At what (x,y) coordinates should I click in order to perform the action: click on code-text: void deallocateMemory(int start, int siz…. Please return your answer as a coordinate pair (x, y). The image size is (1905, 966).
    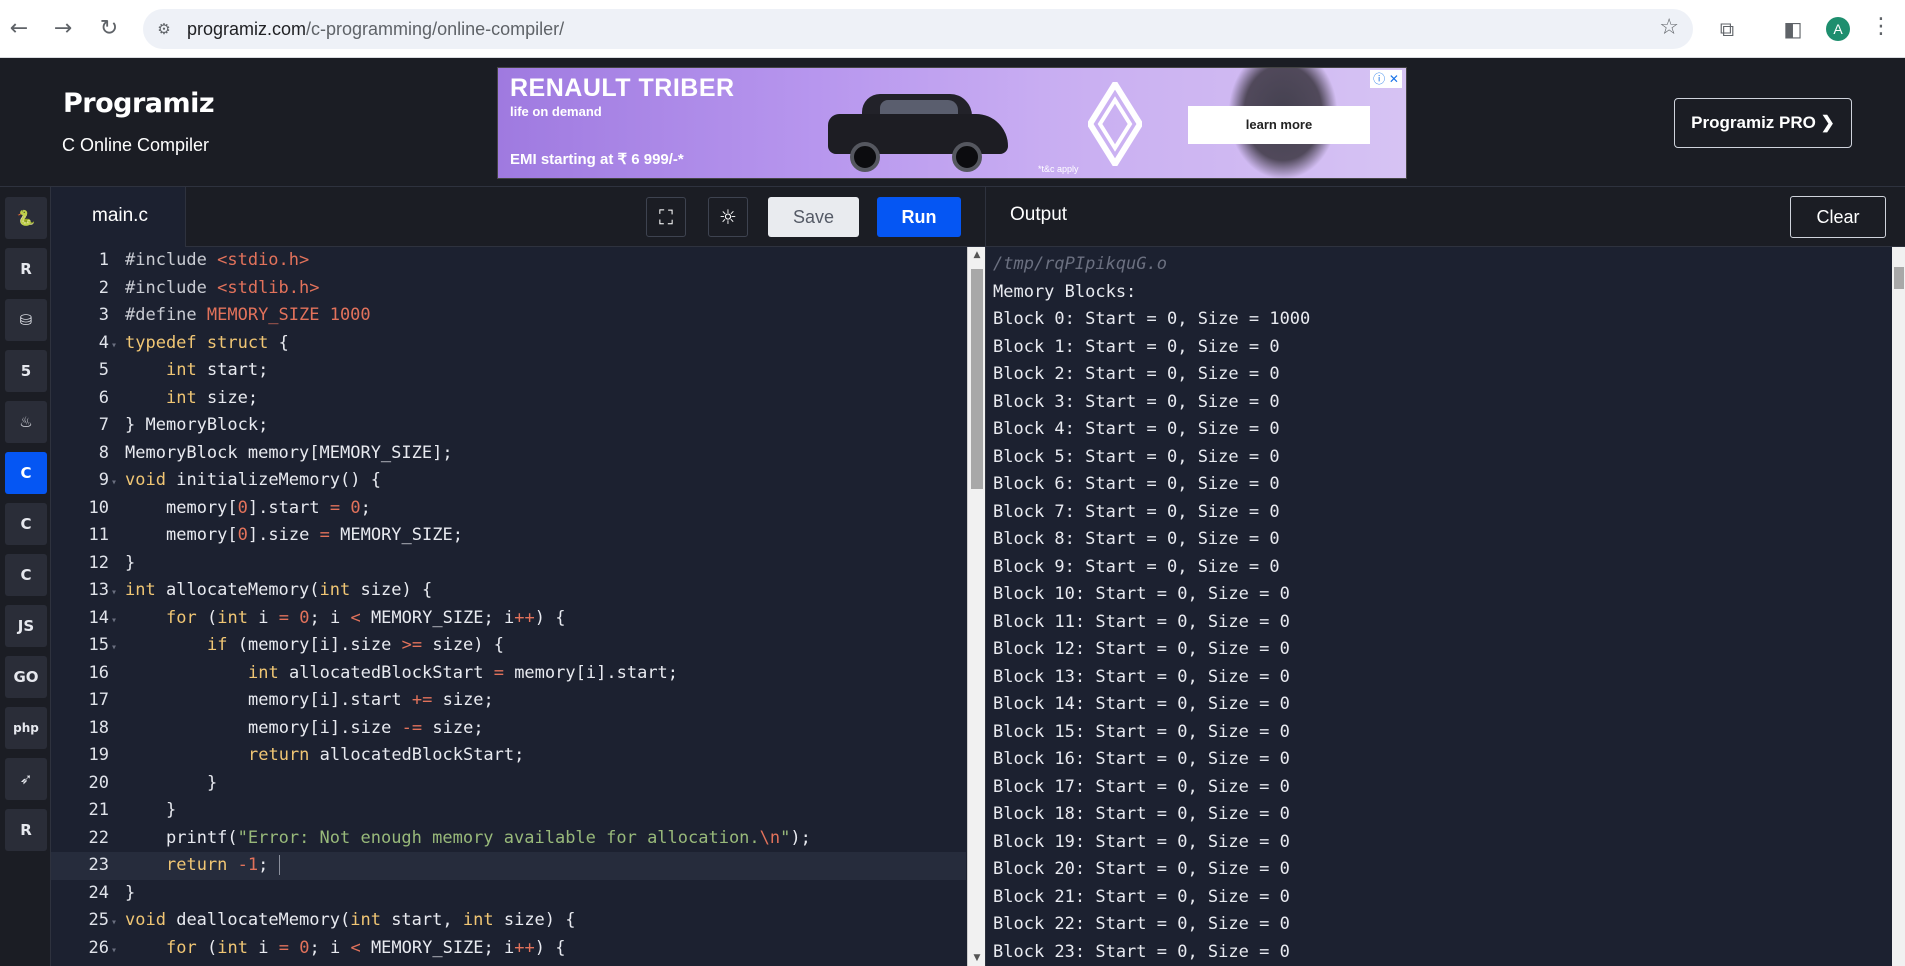
    Looking at the image, I should click on (350, 920).